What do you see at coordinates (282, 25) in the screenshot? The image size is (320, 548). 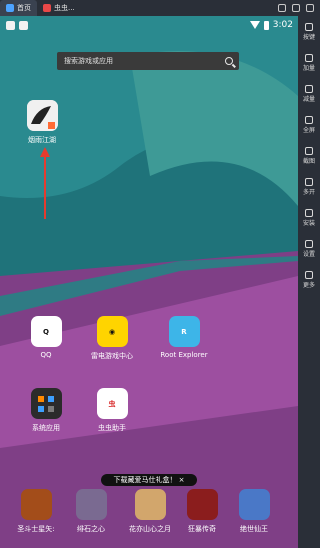 I see `status-time: 3:02` at bounding box center [282, 25].